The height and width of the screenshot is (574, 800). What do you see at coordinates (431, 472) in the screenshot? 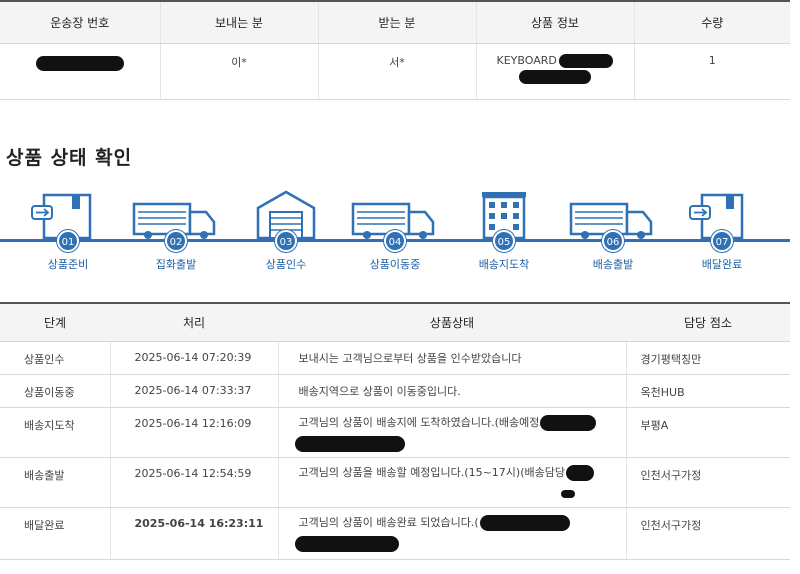
I see `row-status: 고객님의 상품을 배송할 예정입니다.(15~17시)(배송담당` at bounding box center [431, 472].